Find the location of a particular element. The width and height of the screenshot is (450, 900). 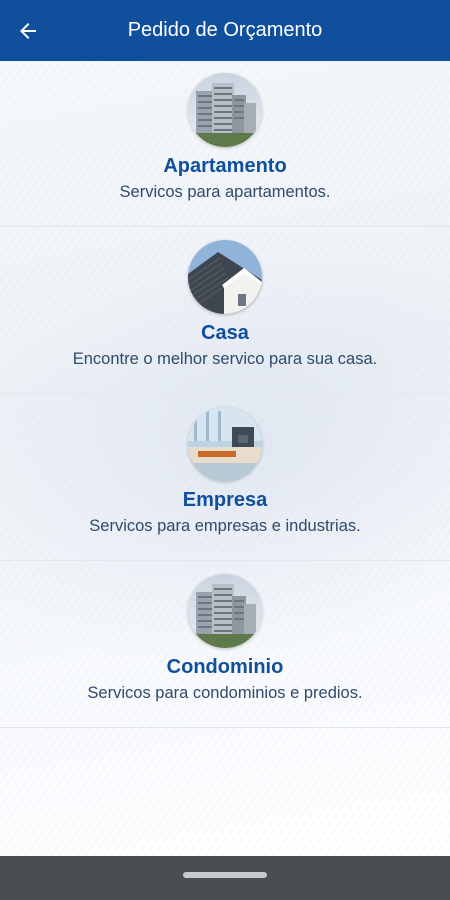

app-bar: Pedido de Orçamento is located at coordinates (225, 30).